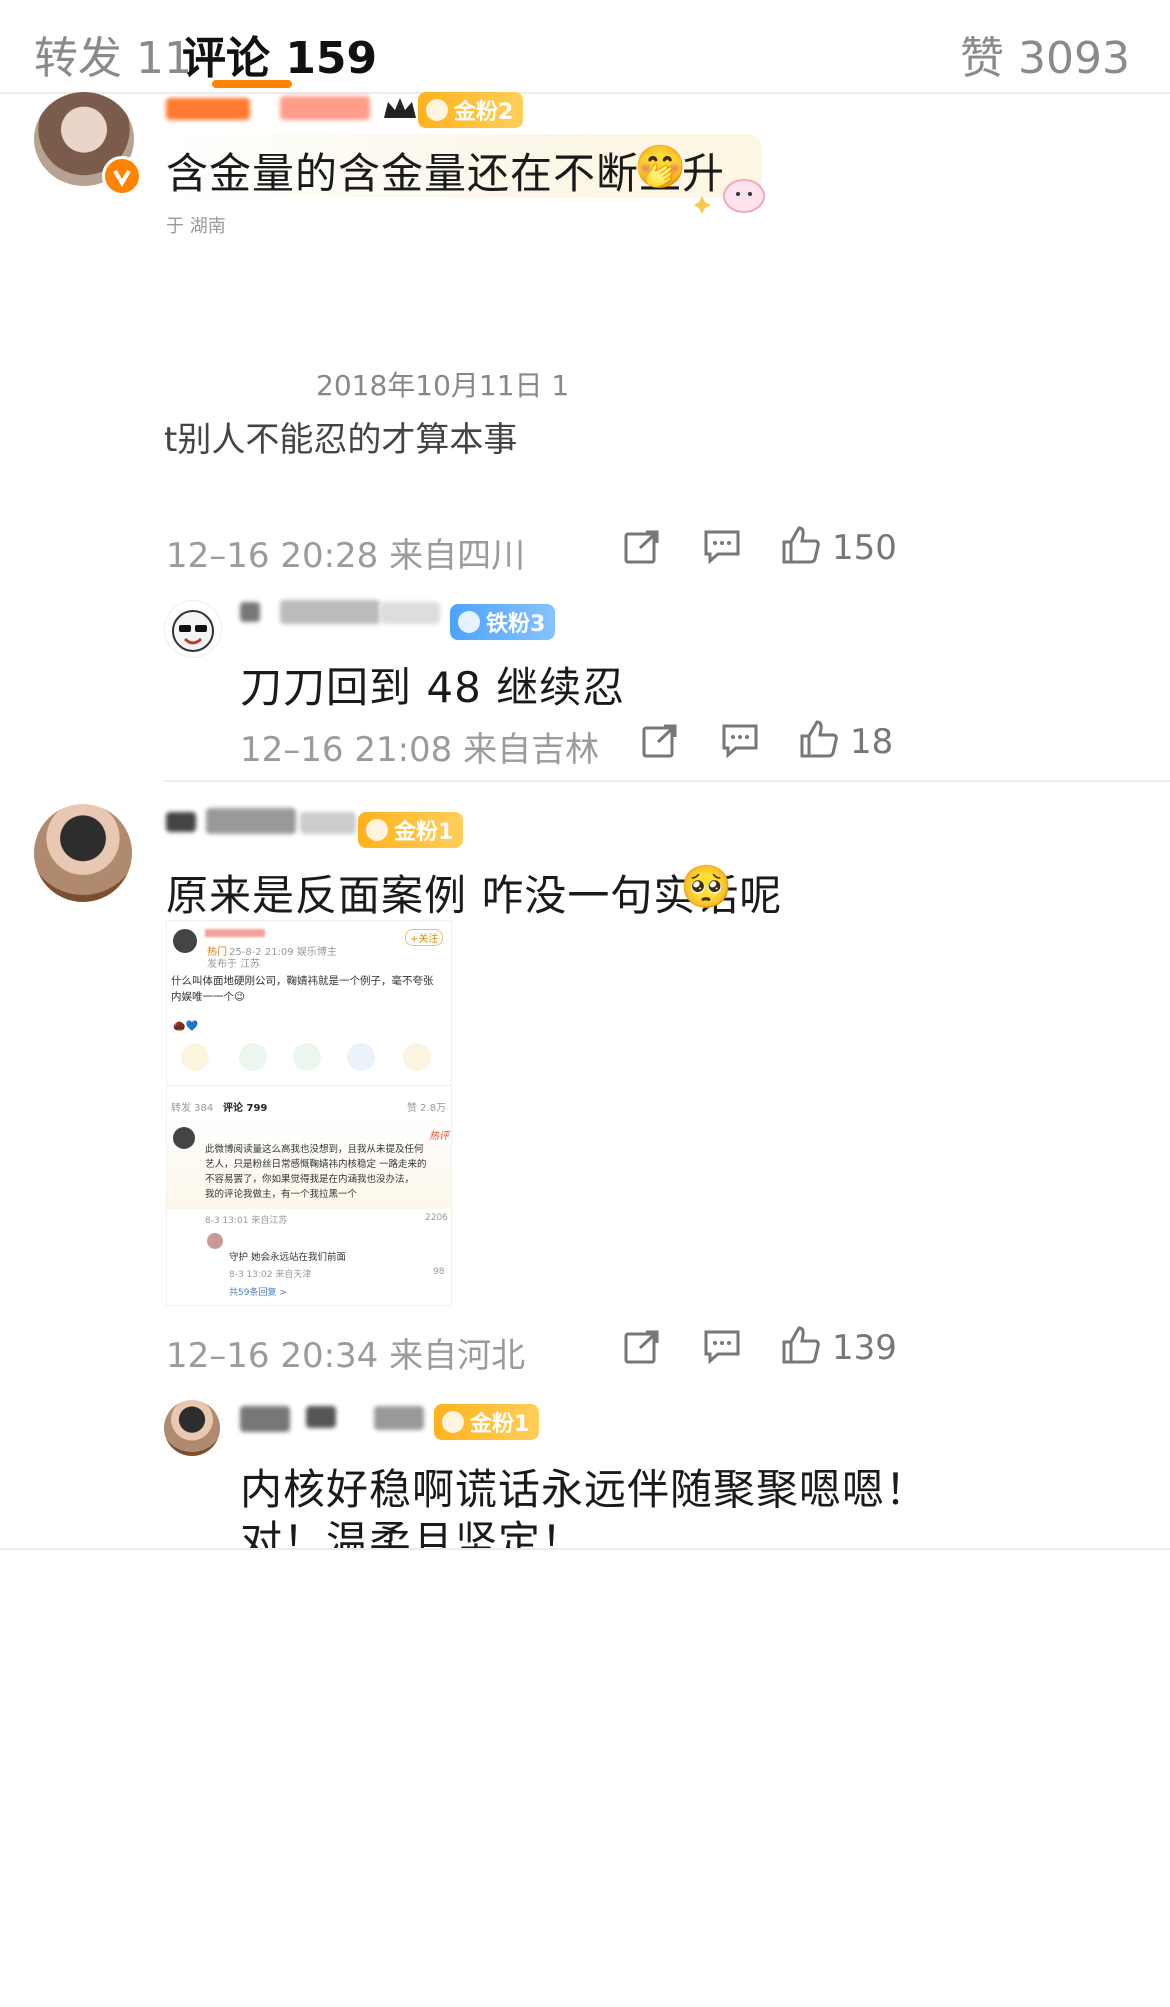 This screenshot has height=2007, width=1170. Describe the element at coordinates (288, 1257) in the screenshot. I see `reply-text: 守护 她会永远站在我们前面` at that location.